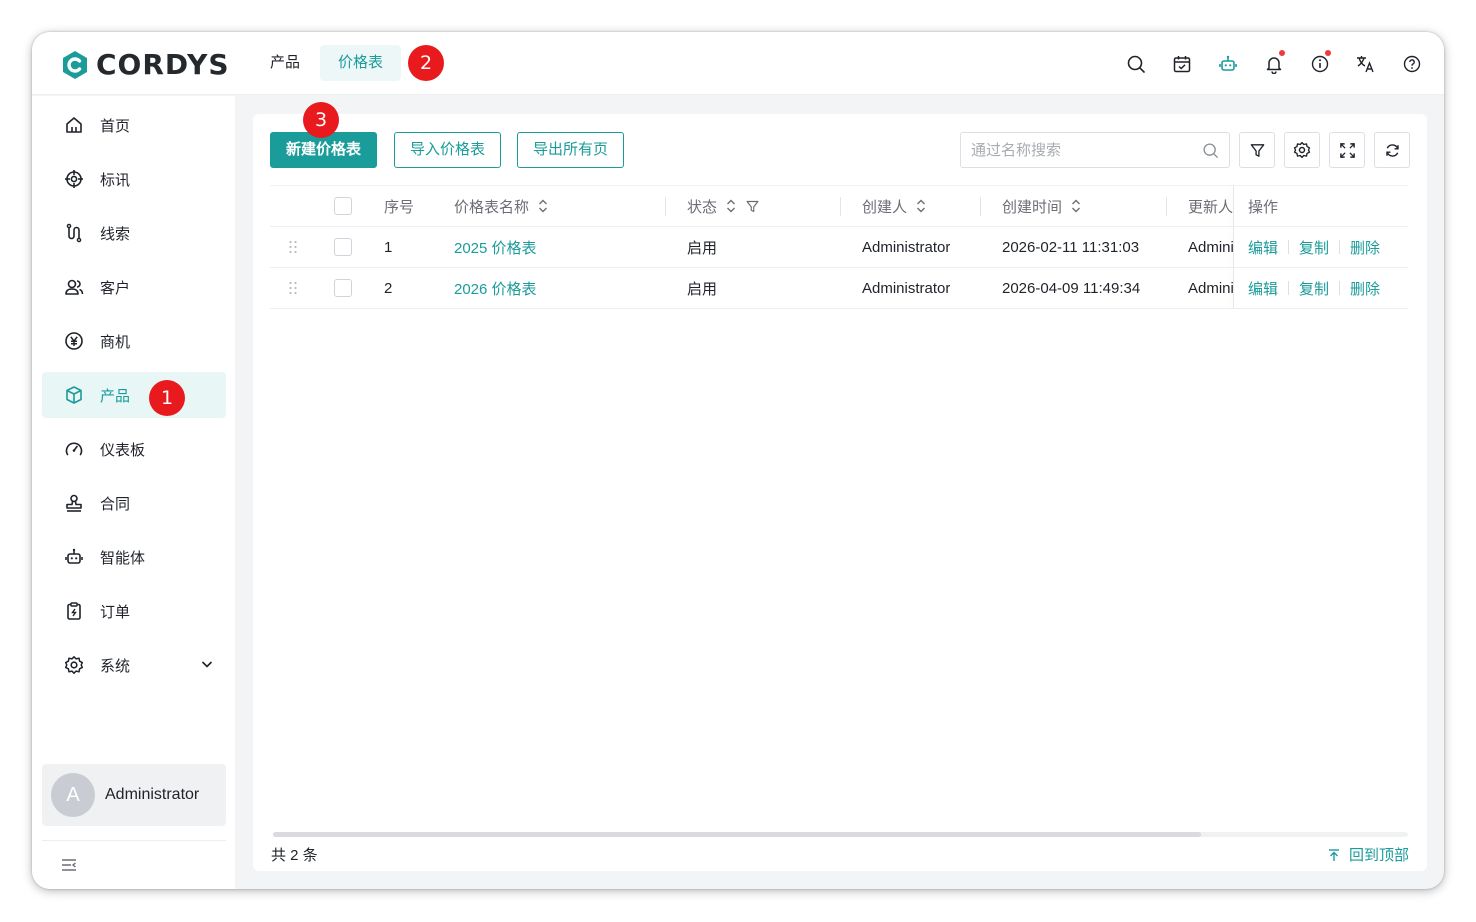  Describe the element at coordinates (134, 395) in the screenshot. I see `sidebar-item-products: 产品` at that location.